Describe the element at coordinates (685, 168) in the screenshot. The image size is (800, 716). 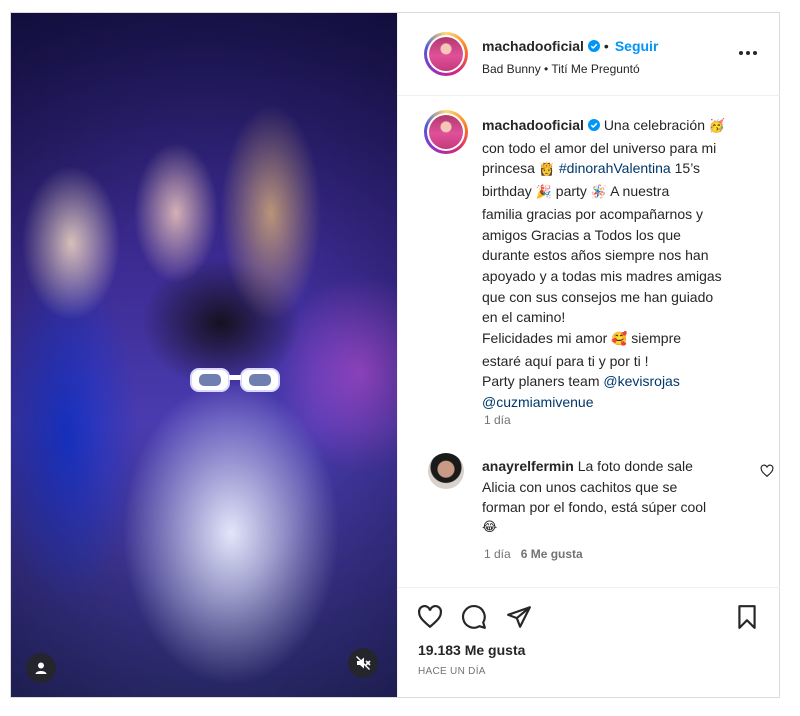
I see `caption-text: 15’s` at that location.